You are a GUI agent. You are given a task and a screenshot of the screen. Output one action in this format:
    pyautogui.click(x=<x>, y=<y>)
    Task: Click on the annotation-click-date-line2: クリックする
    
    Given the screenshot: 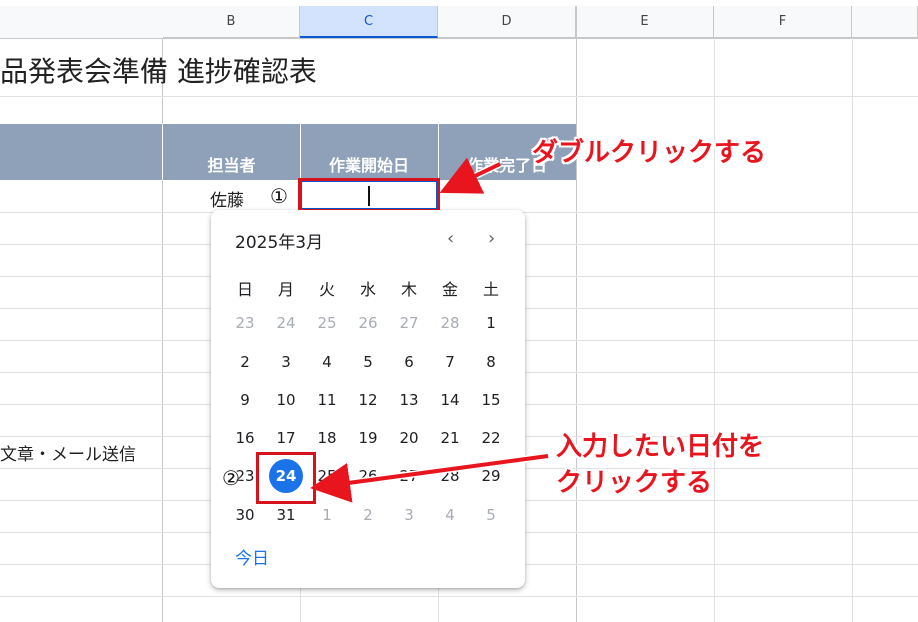 What is the action you would take?
    pyautogui.click(x=634, y=483)
    